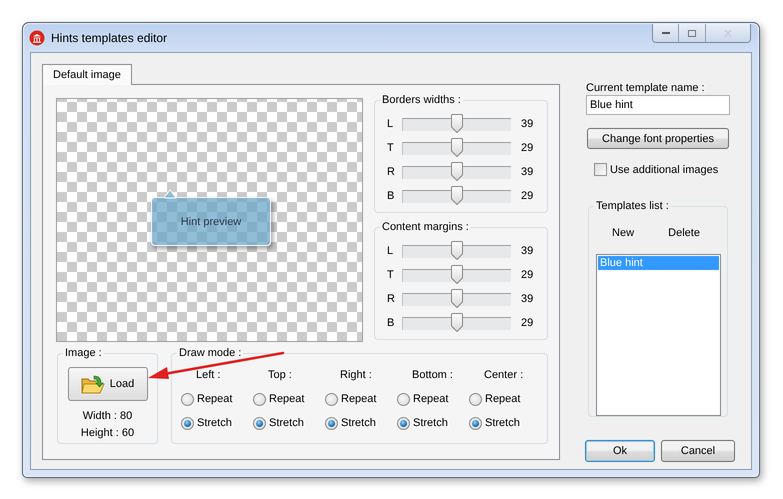 The width and height of the screenshot is (783, 499). I want to click on hint-text: Hint preview, so click(211, 222).